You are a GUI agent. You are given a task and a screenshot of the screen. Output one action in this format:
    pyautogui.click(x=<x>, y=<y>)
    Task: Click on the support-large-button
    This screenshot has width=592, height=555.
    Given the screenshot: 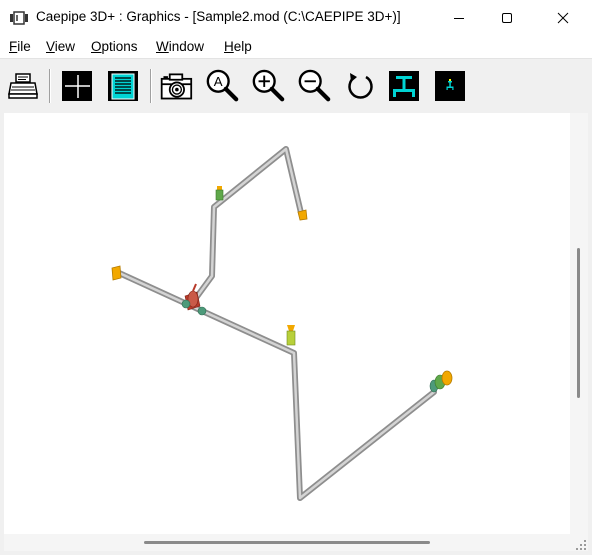 What is the action you would take?
    pyautogui.click(x=404, y=86)
    